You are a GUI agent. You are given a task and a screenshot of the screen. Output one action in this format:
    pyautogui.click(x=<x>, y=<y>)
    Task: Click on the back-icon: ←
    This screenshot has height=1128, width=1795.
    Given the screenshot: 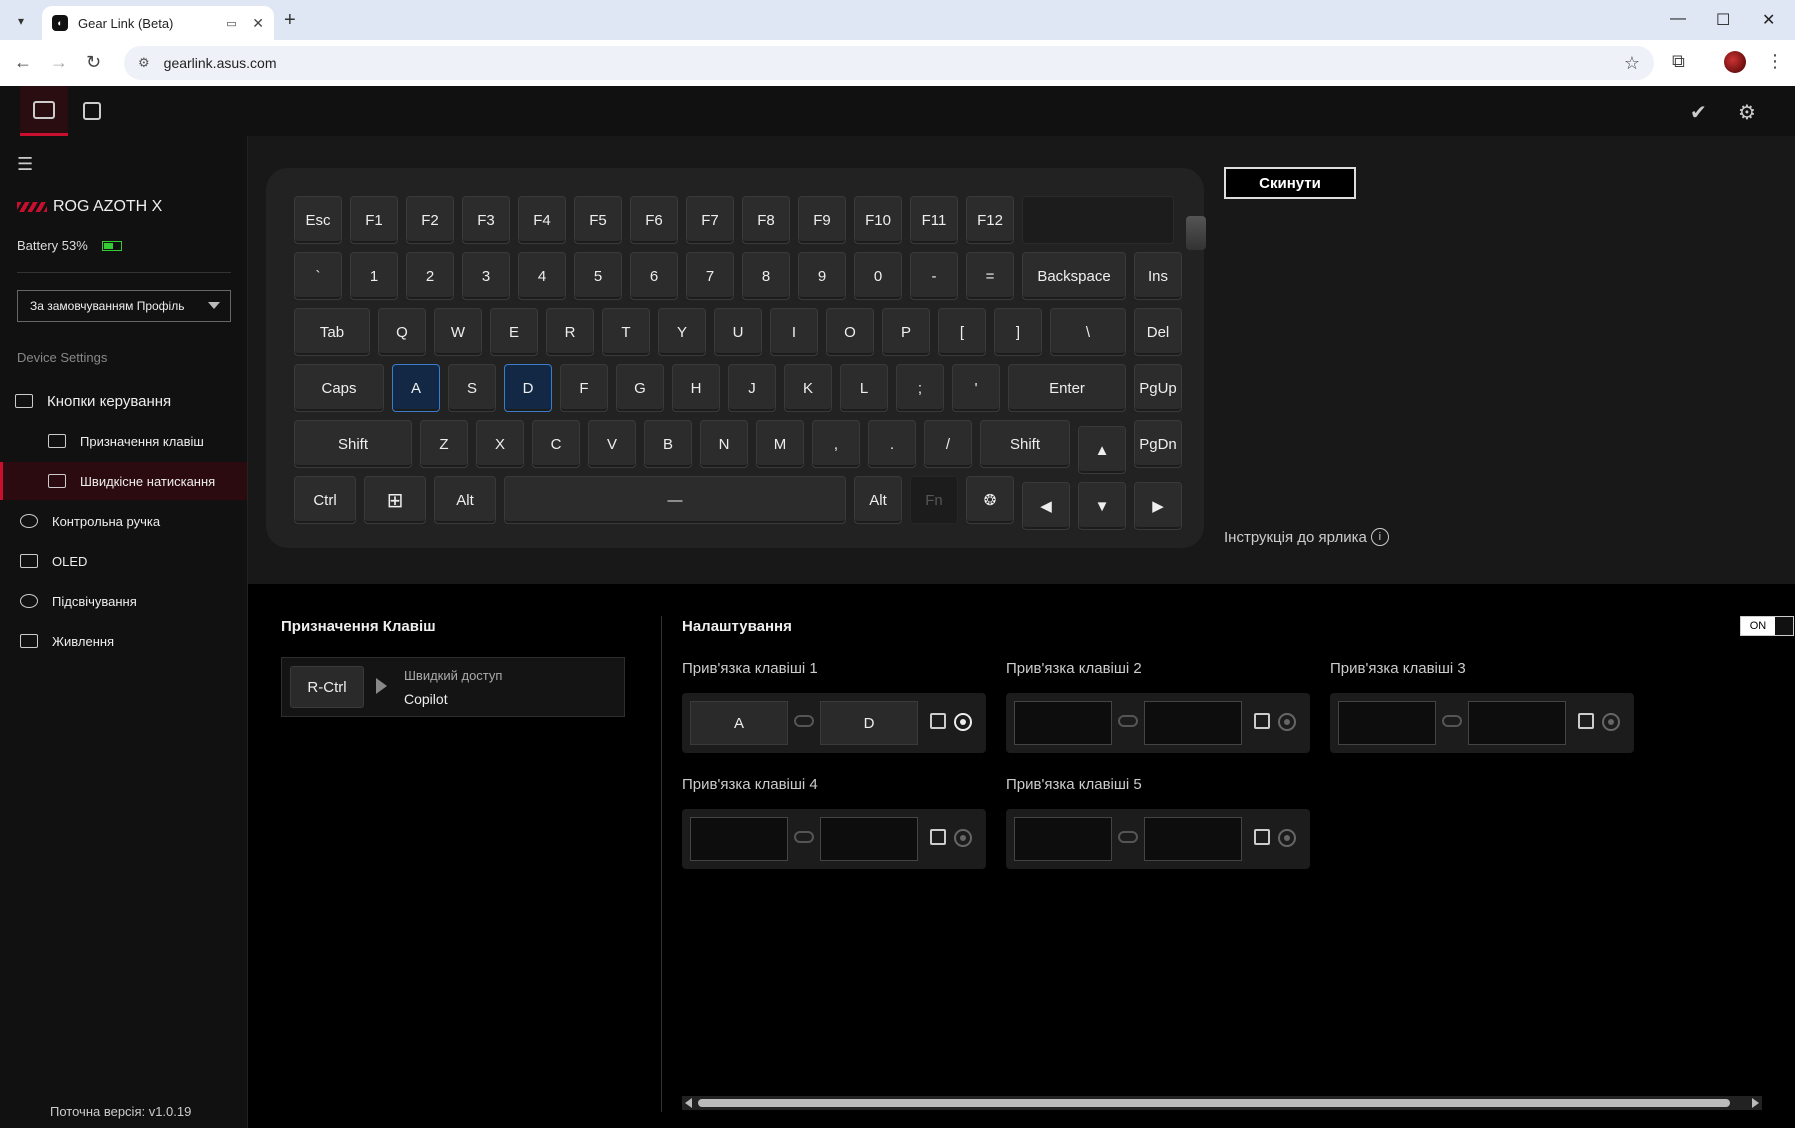 What is the action you would take?
    pyautogui.click(x=23, y=62)
    